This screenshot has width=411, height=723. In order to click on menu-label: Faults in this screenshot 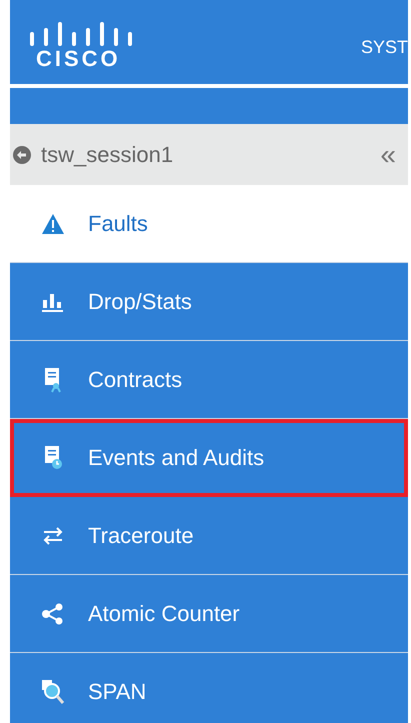, I will do `click(118, 224)`.